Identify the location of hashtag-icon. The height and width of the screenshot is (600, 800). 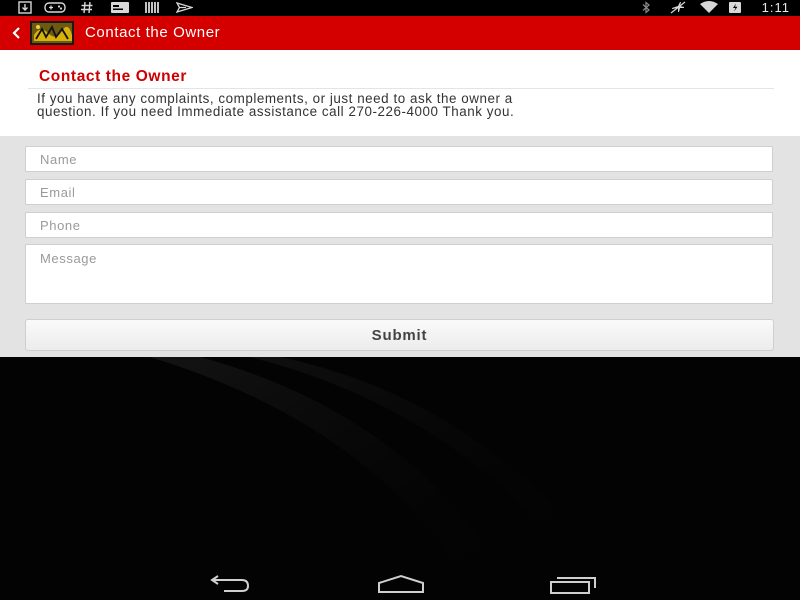
(87, 7).